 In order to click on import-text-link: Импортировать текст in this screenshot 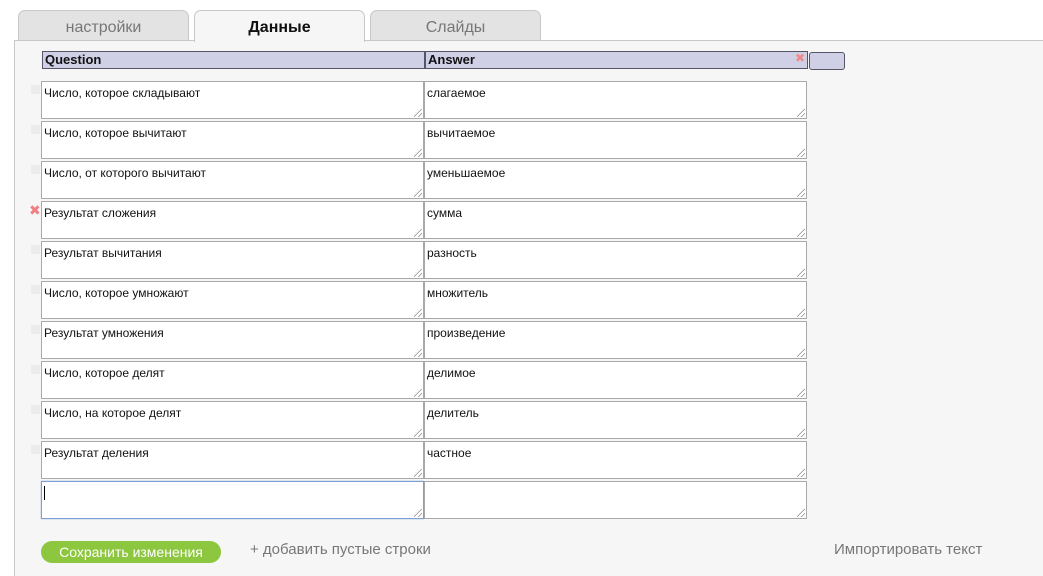, I will do `click(908, 550)`.